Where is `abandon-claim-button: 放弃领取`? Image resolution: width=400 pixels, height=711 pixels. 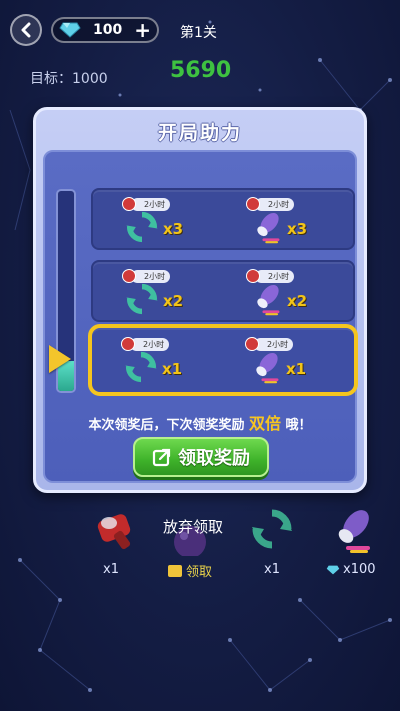 abandon-claim-button: 放弃领取 is located at coordinates (193, 526).